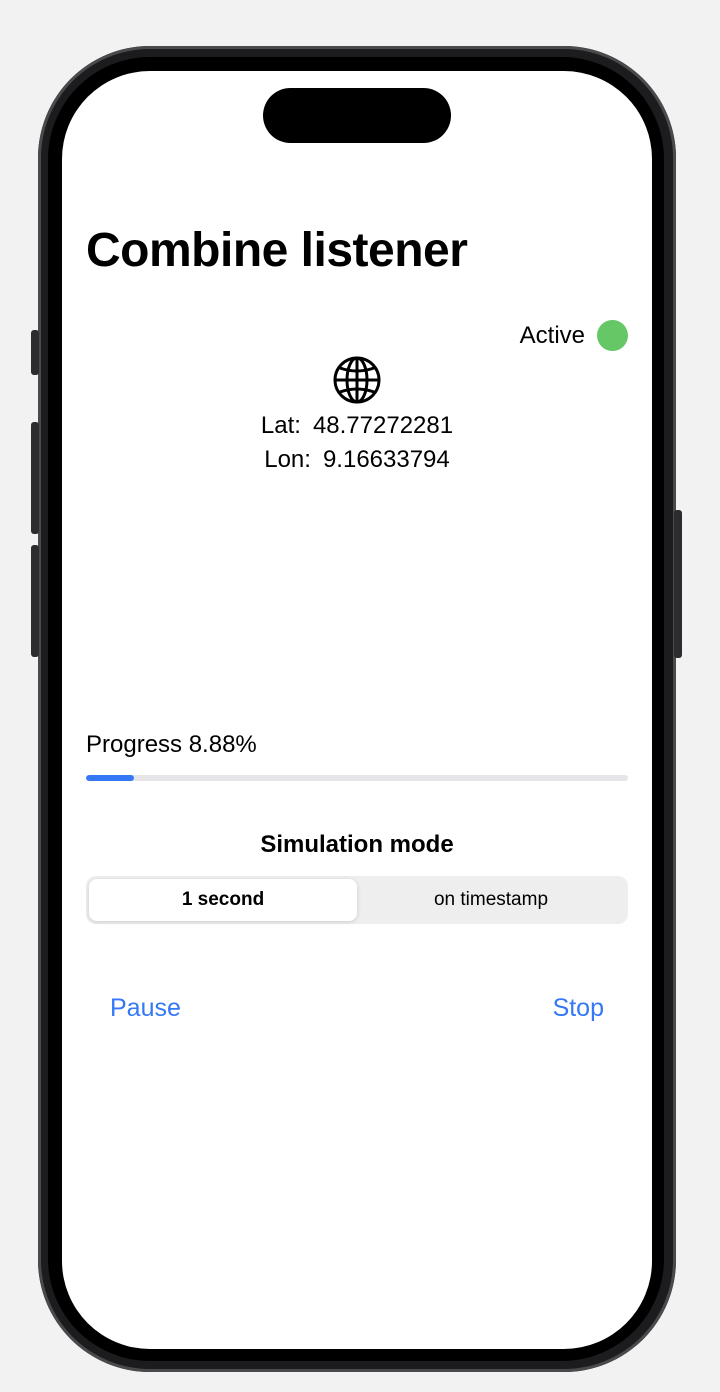 Image resolution: width=720 pixels, height=1392 pixels. Describe the element at coordinates (386, 459) in the screenshot. I see `longitude-value: 9.16633794` at that location.